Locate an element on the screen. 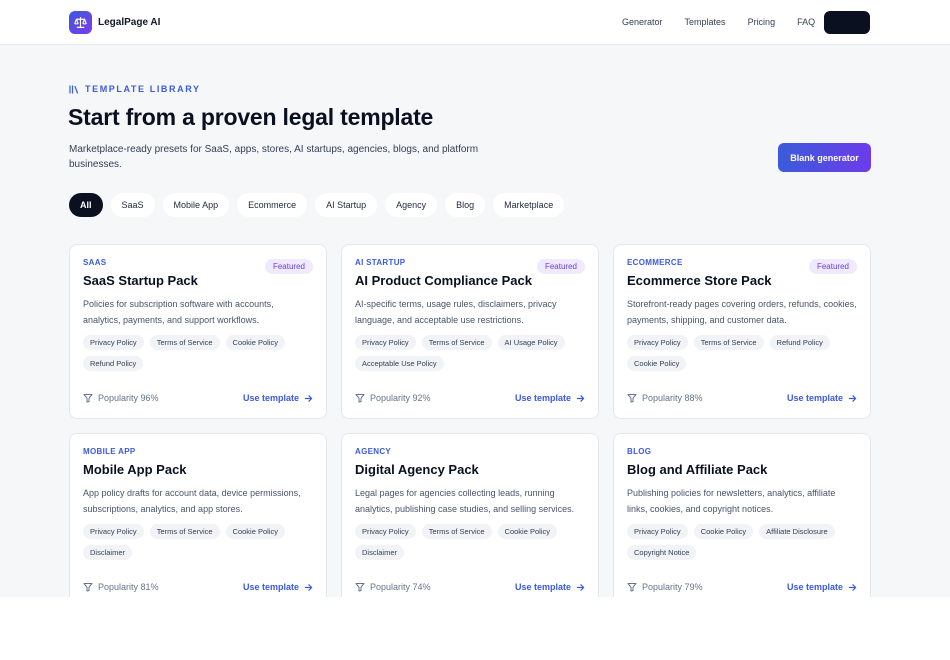 The width and height of the screenshot is (950, 660). brand: LegalPage AI is located at coordinates (114, 22).